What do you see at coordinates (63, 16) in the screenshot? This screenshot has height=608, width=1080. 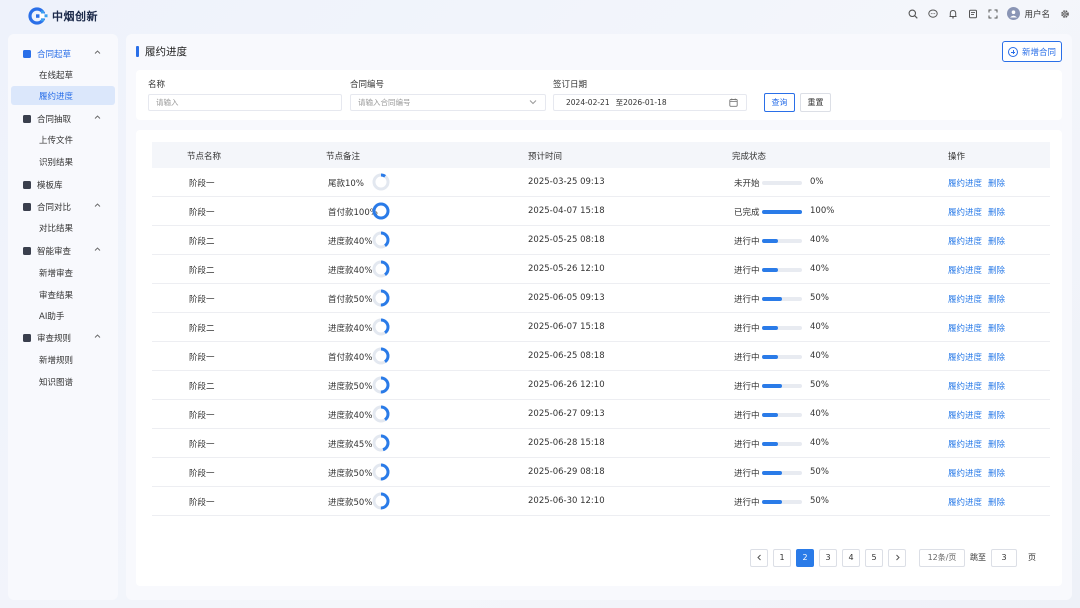 I see `brand-logo: 中烟创新` at bounding box center [63, 16].